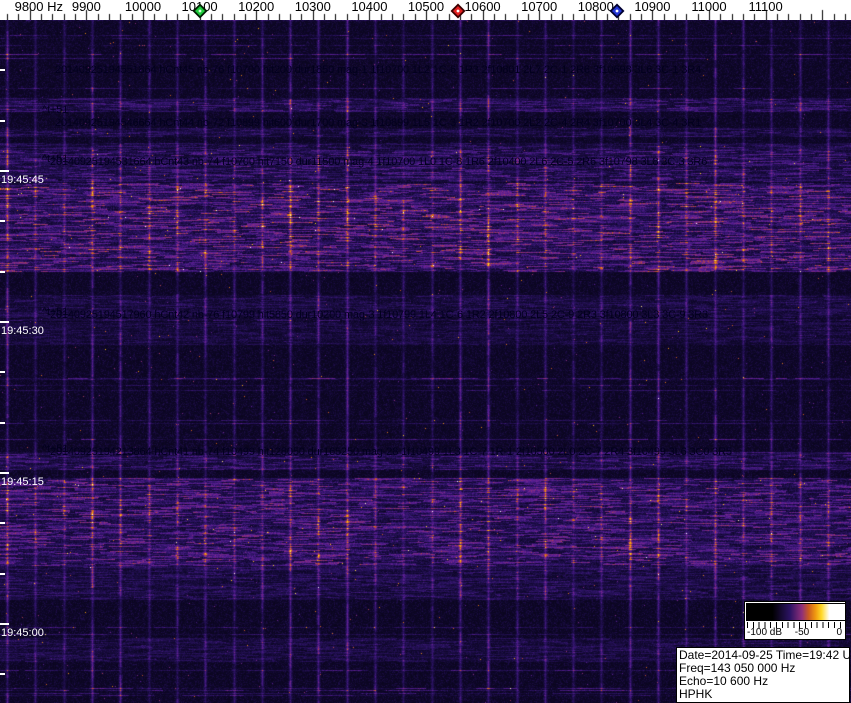 This screenshot has height=703, width=851. I want to click on freq-tick-label: 10600, so click(482, 7).